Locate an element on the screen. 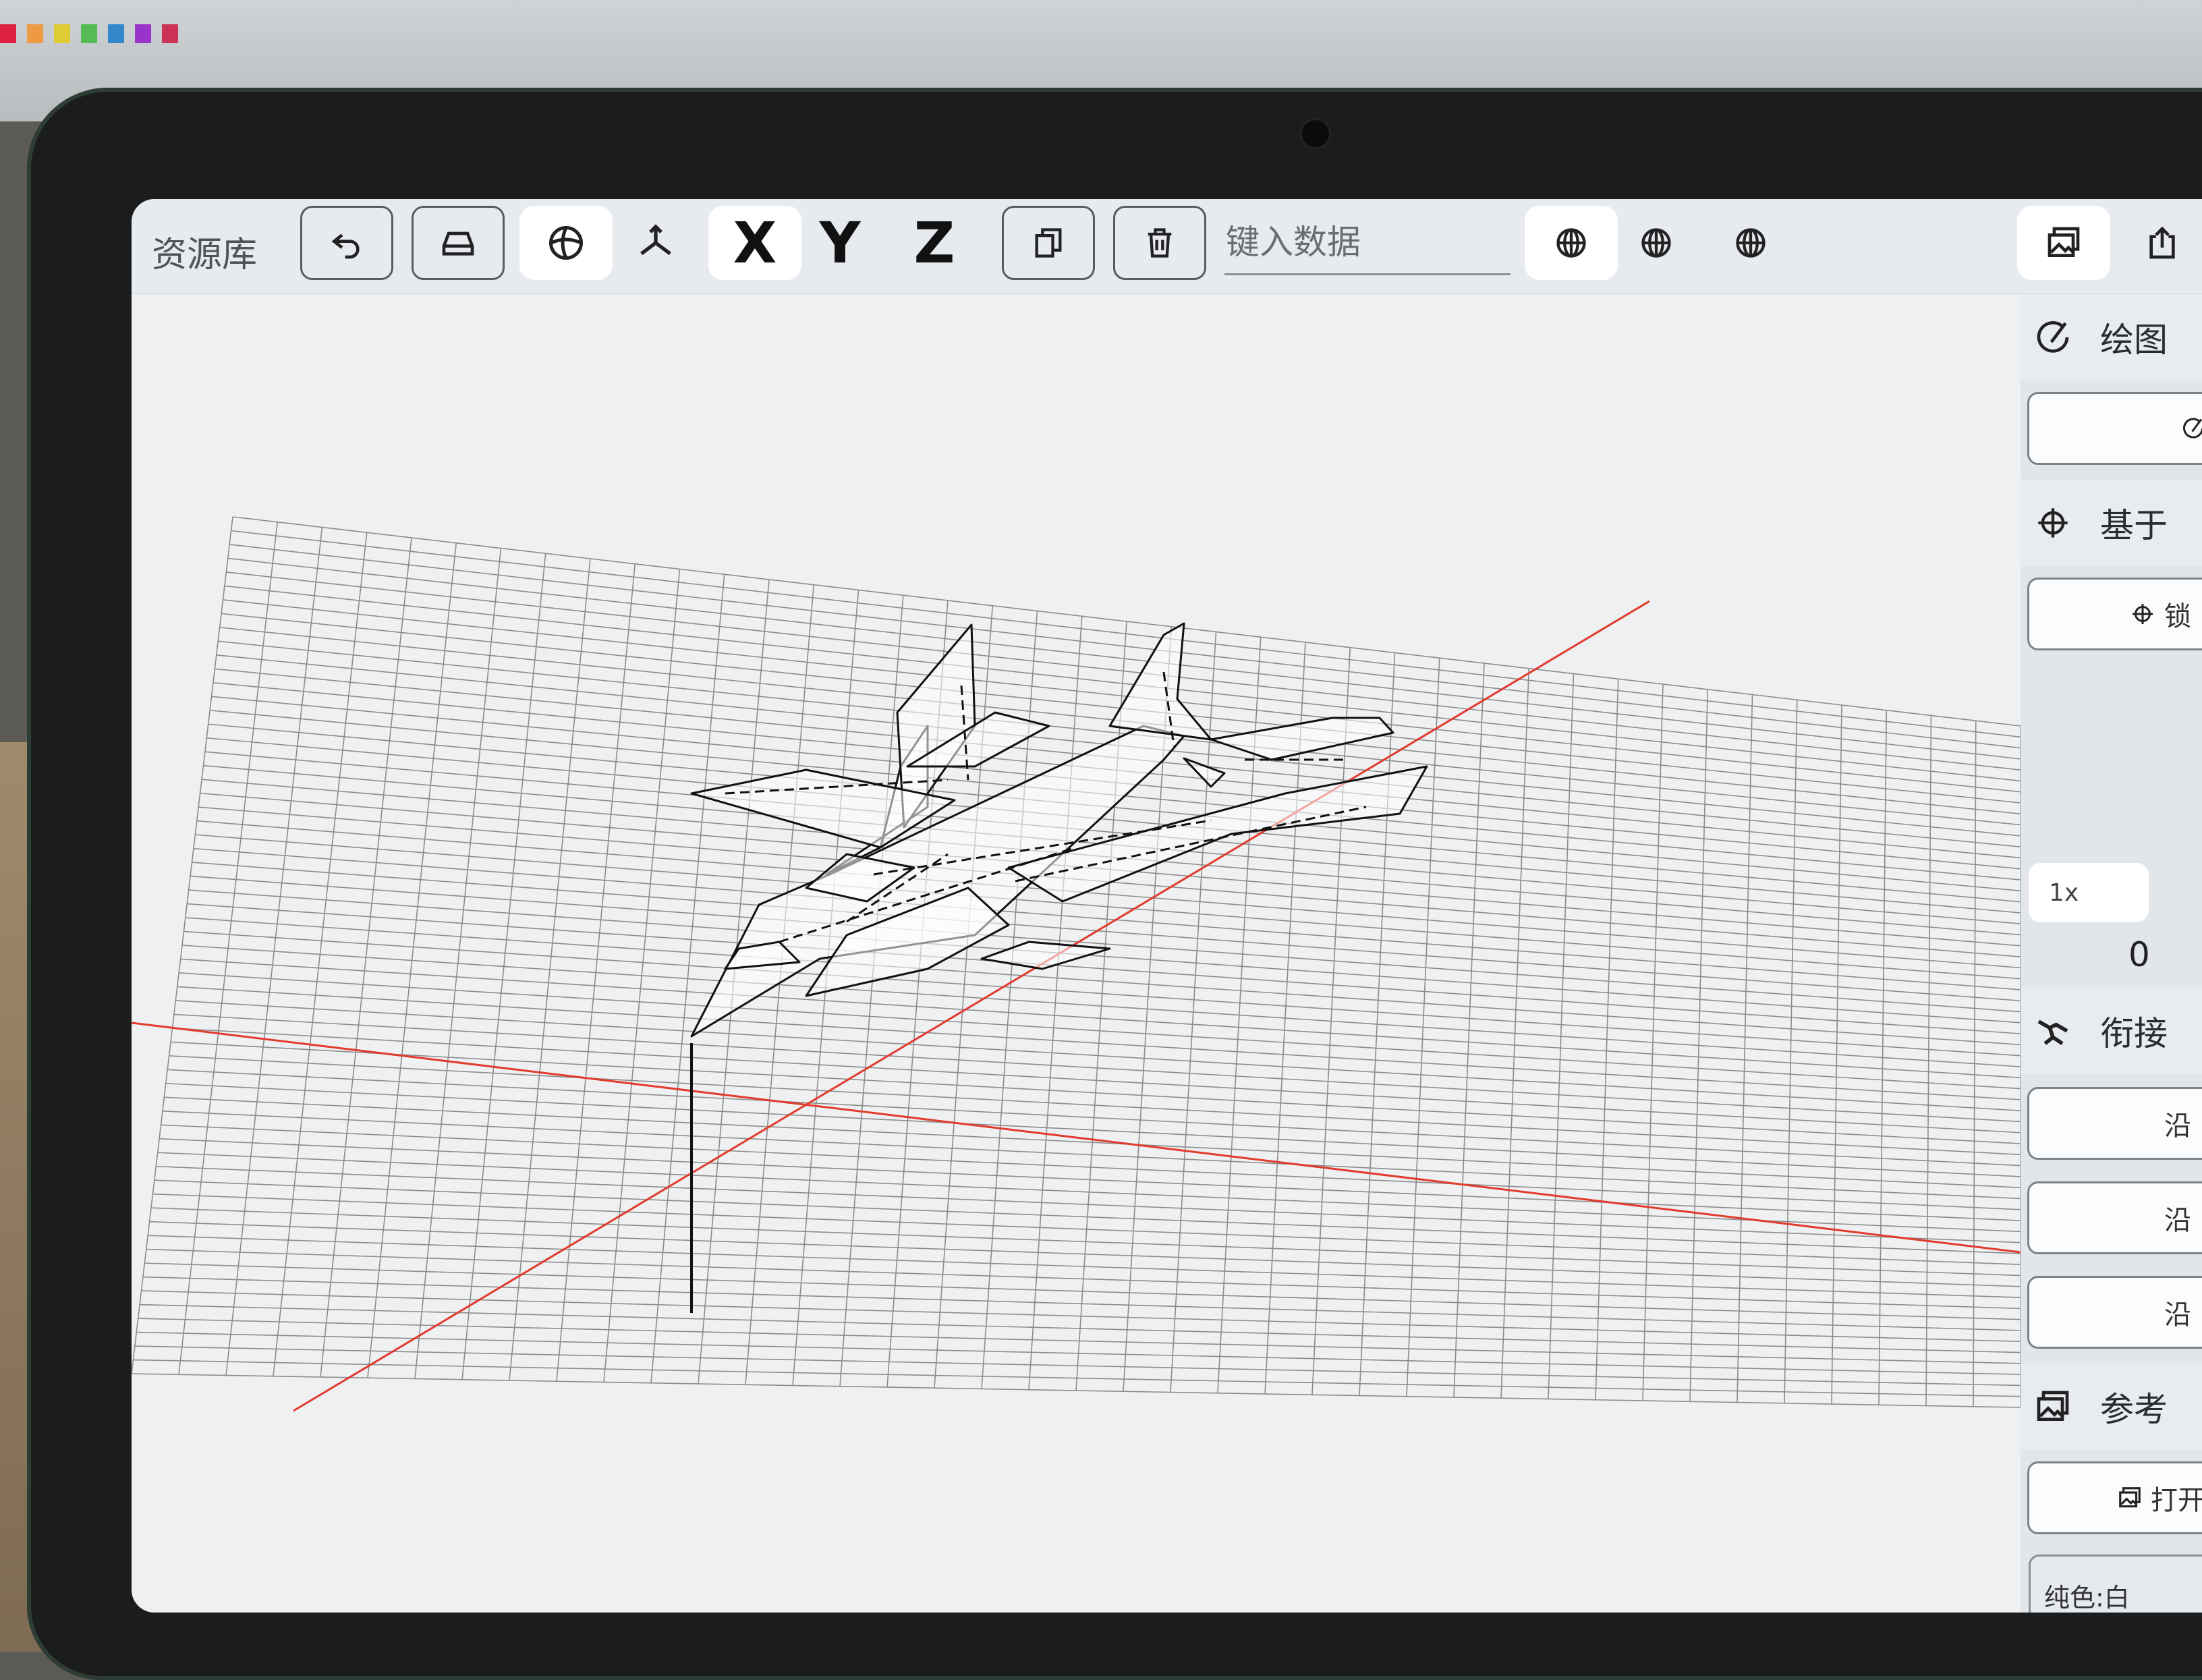 The width and height of the screenshot is (2202, 1680). drive-button is located at coordinates (458, 243).